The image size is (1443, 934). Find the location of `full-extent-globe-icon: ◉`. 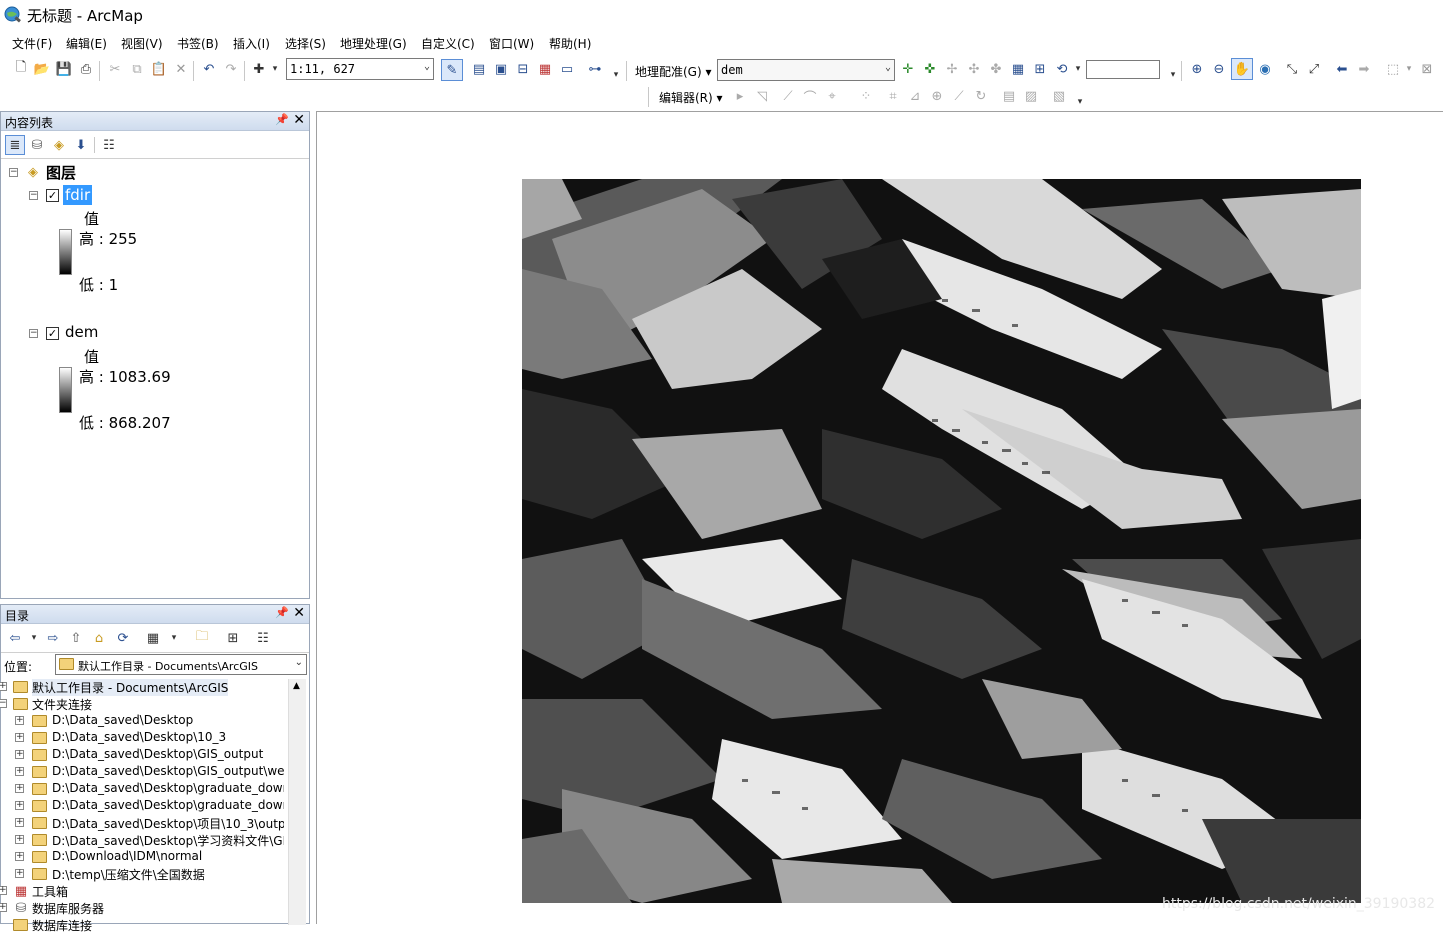

full-extent-globe-icon: ◉ is located at coordinates (1265, 69).